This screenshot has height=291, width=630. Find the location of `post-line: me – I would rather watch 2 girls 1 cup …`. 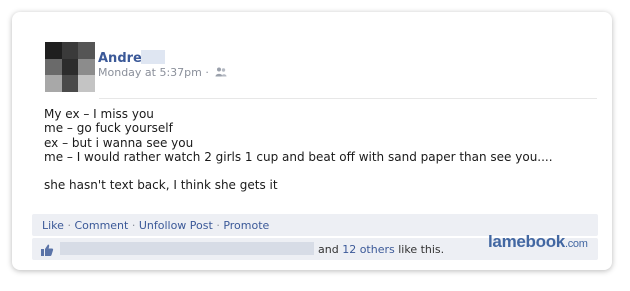

post-line: me – I would rather watch 2 girls 1 cup … is located at coordinates (298, 156).